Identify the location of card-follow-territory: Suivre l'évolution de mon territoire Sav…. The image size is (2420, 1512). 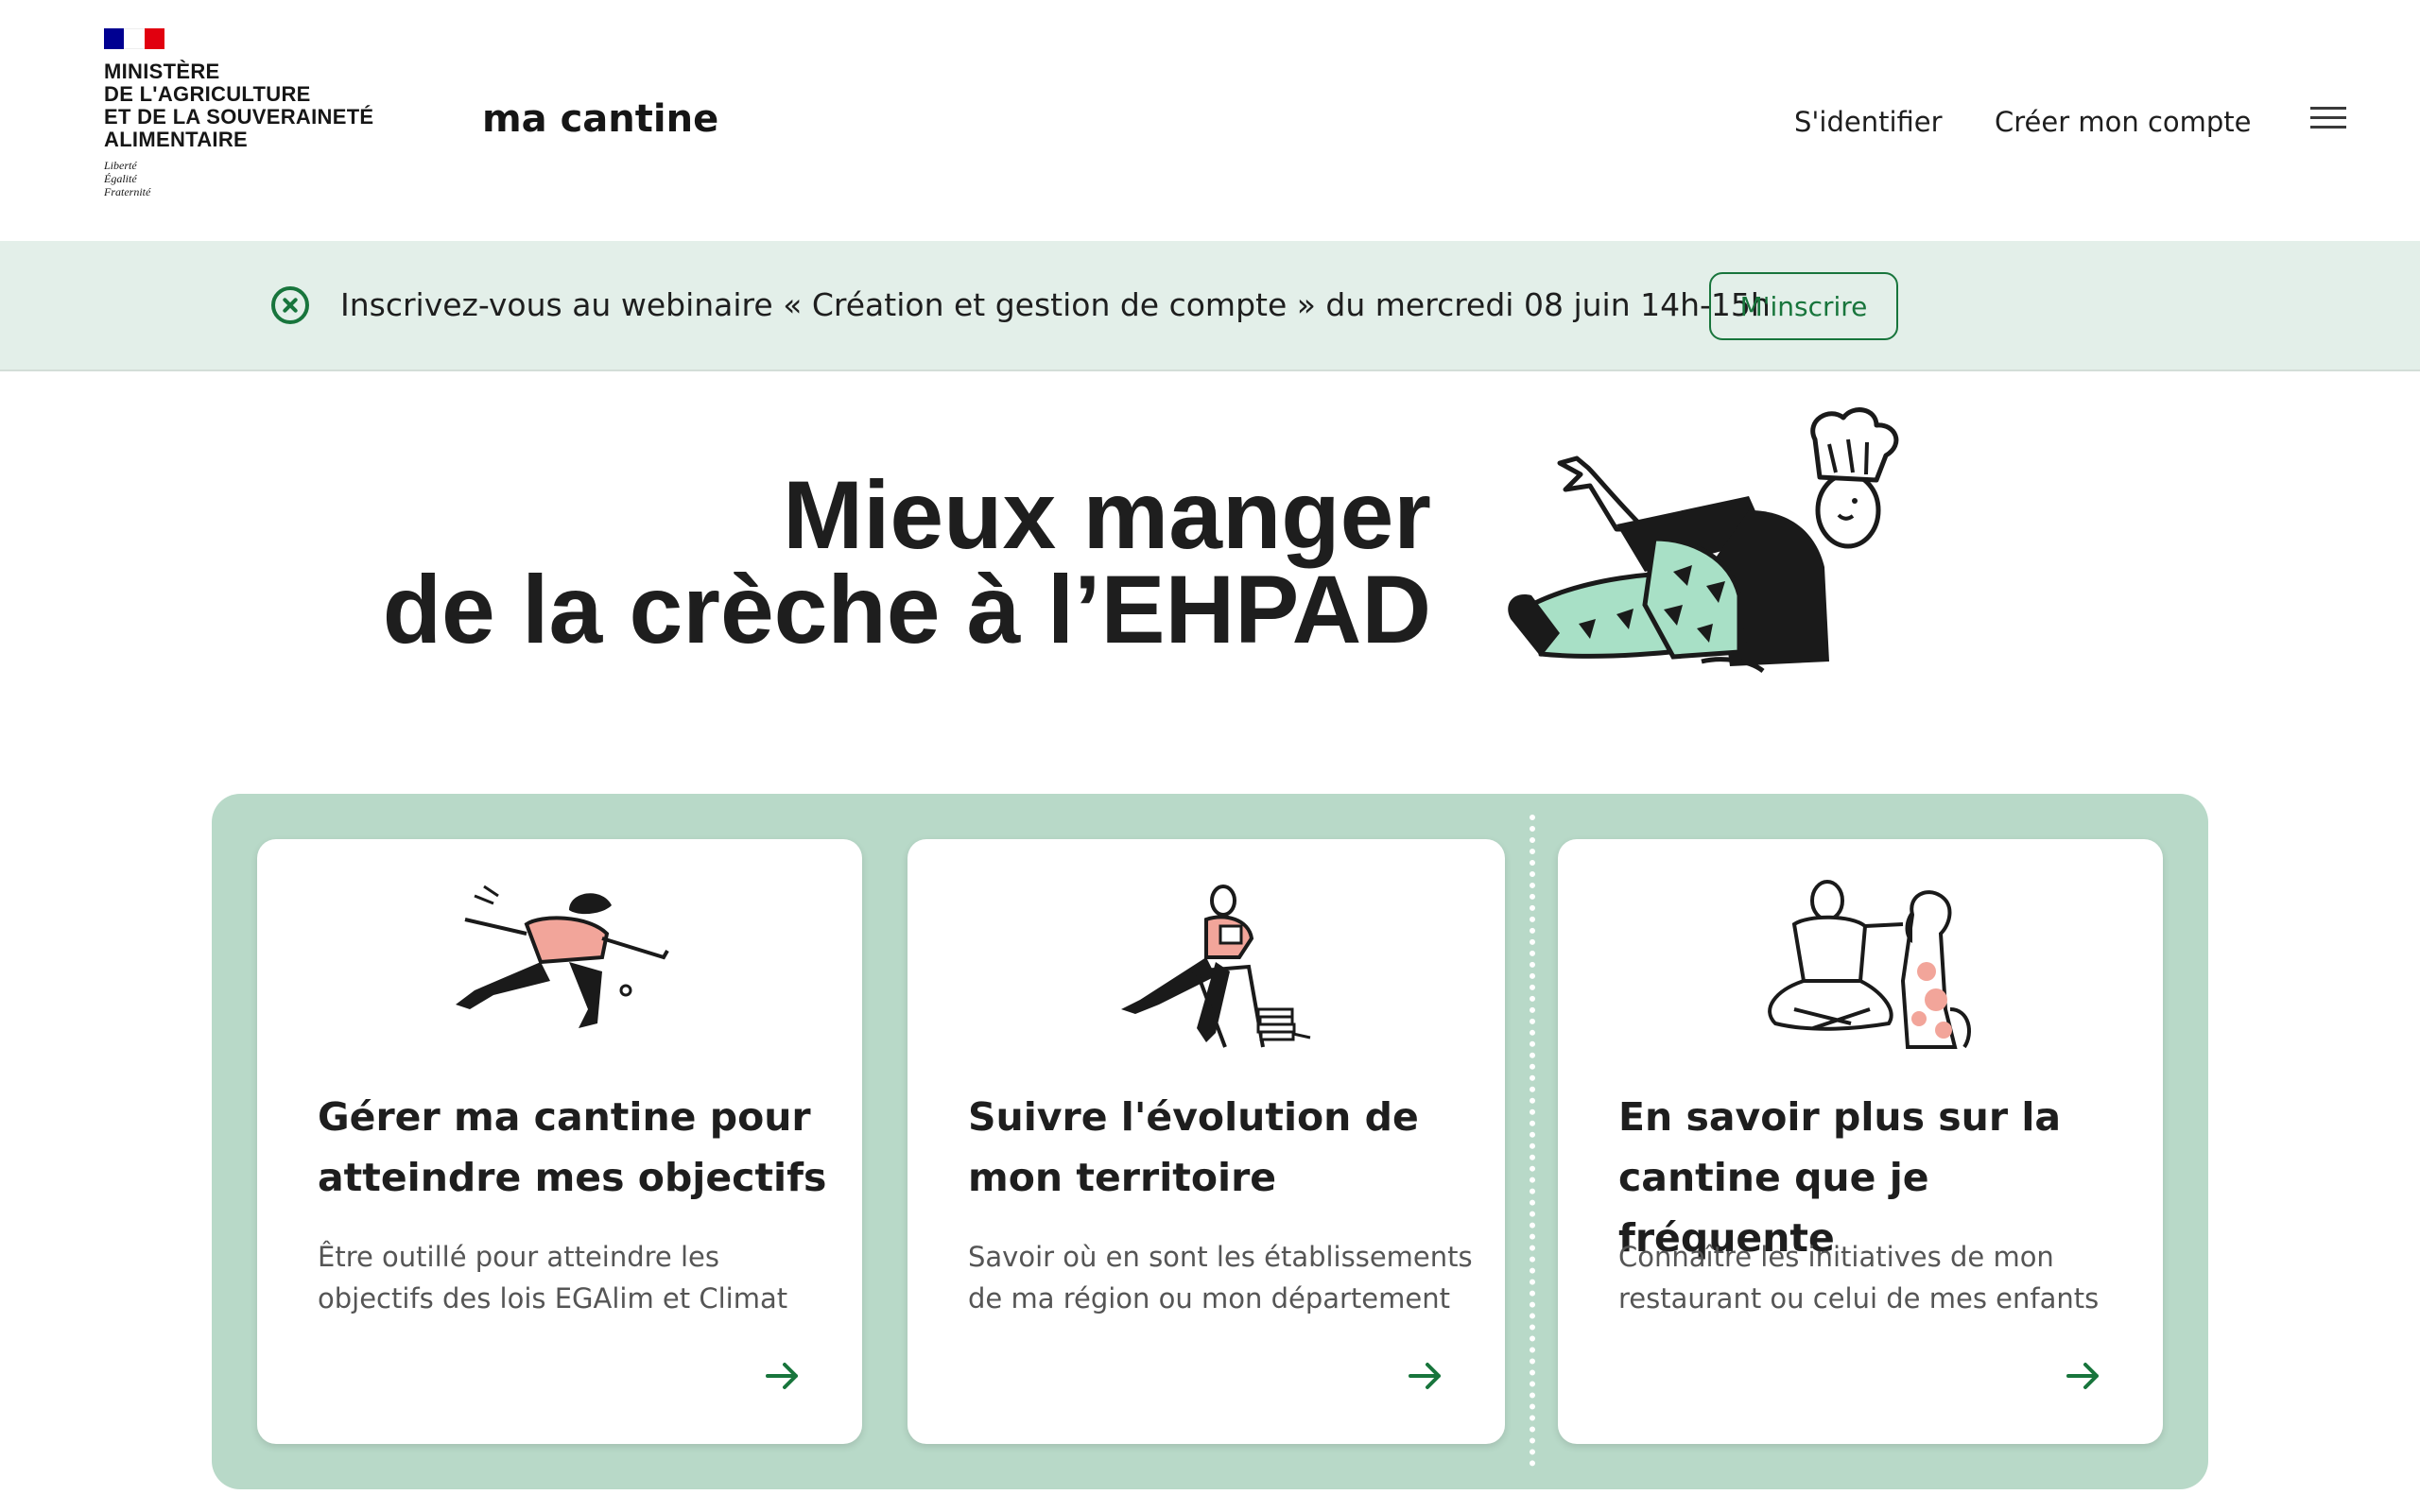
(1206, 1141).